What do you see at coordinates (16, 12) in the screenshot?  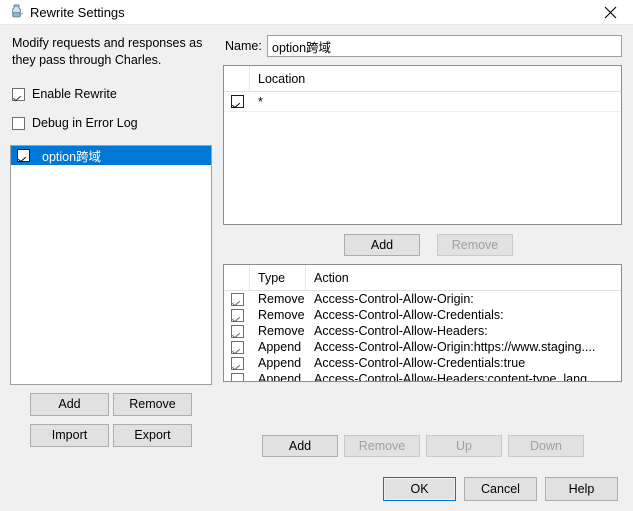 I see `charles-bottle-icon` at bounding box center [16, 12].